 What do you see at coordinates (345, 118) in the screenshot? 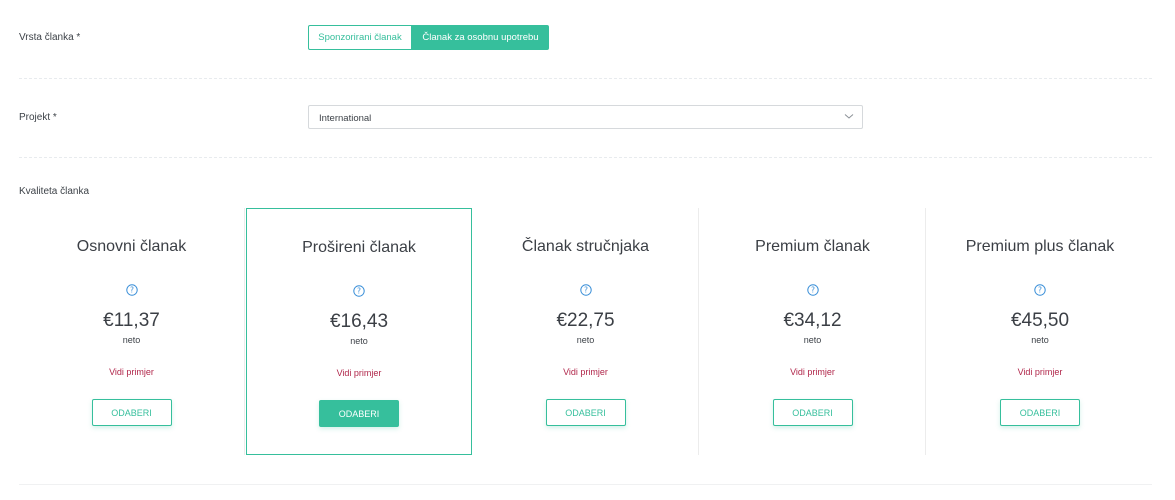
I see `project-select-value: International` at bounding box center [345, 118].